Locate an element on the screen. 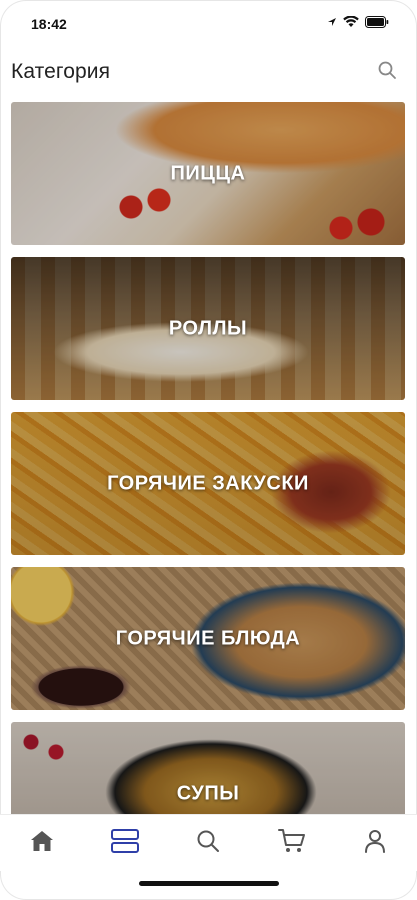 The height and width of the screenshot is (900, 417). category-label: РОЛЛЫ is located at coordinates (208, 328).